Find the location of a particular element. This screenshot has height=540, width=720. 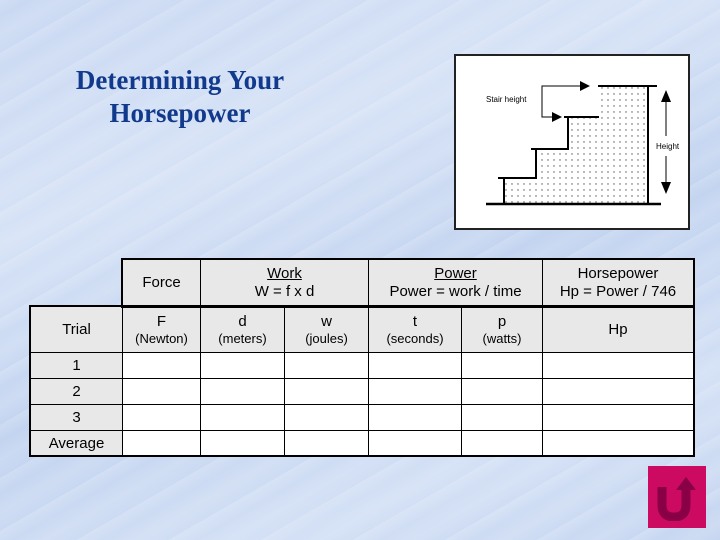

col-symbol: d is located at coordinates (242, 321).